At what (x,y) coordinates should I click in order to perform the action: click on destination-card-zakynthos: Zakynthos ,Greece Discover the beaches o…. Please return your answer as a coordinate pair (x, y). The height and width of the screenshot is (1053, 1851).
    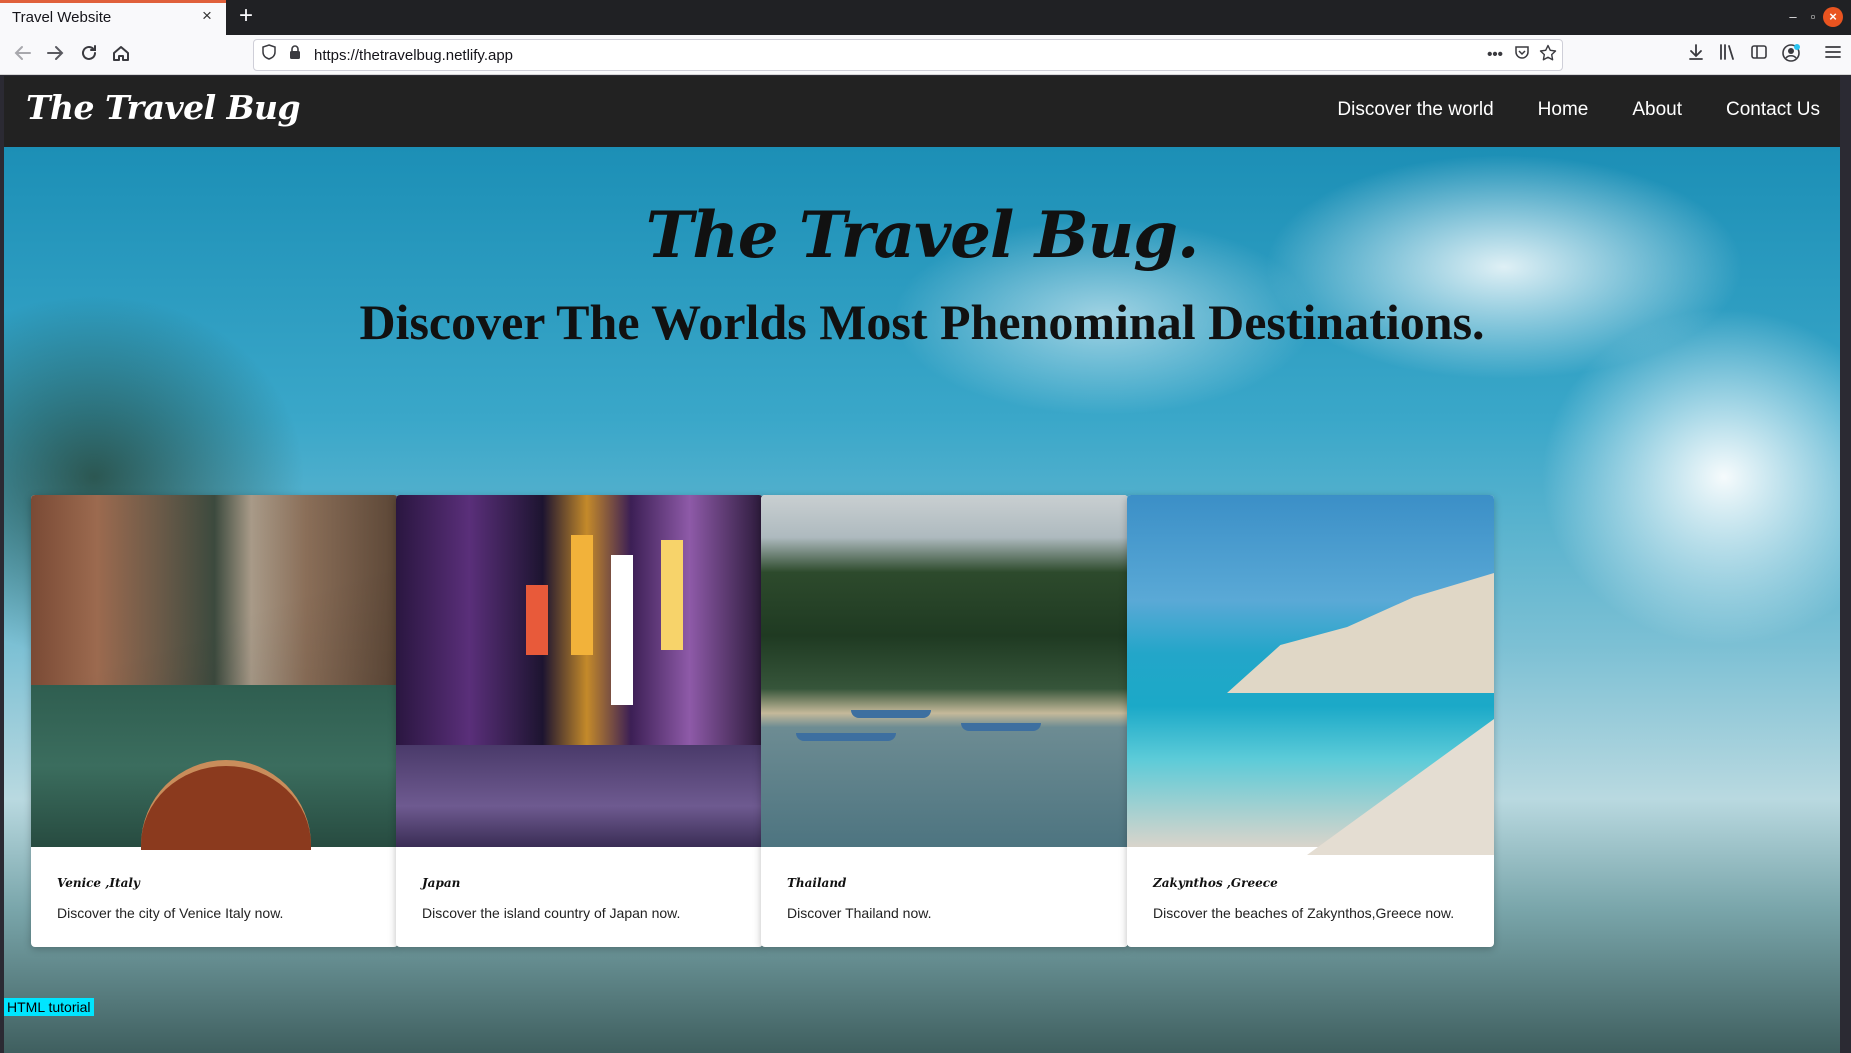
    Looking at the image, I should click on (1310, 721).